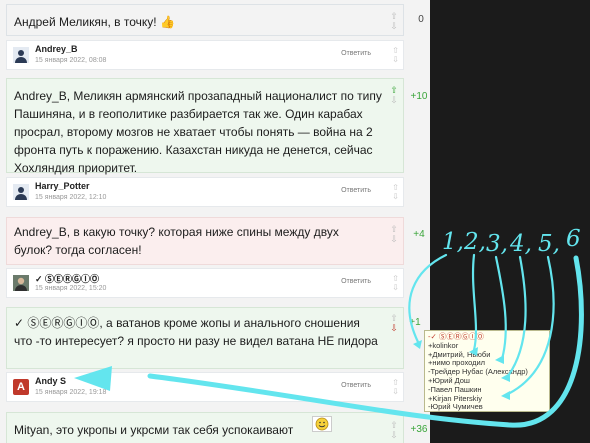 The height and width of the screenshot is (443, 590). Describe the element at coordinates (520, 244) in the screenshot. I see `annotation-number: 4,` at that location.